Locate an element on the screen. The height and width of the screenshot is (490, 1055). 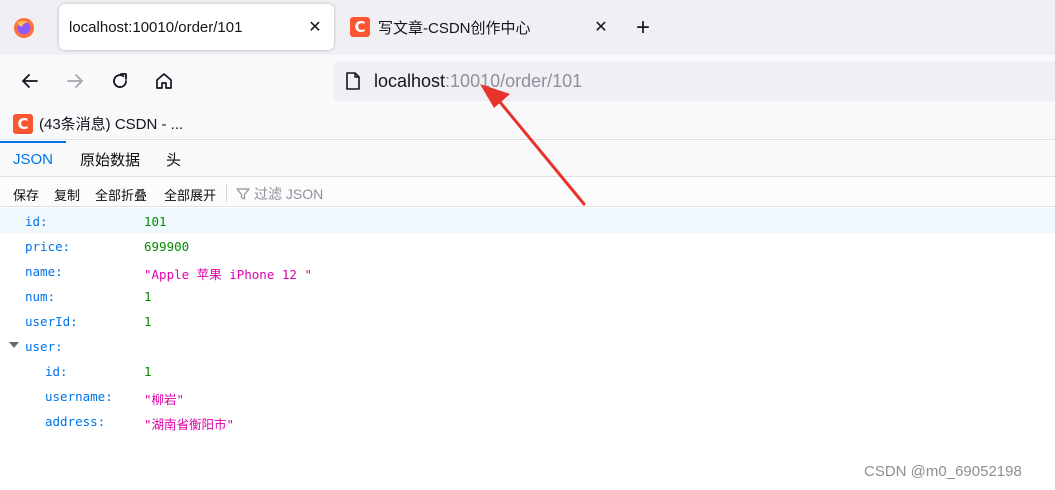
json-value: "湖南省衡阳市" is located at coordinates (189, 424).